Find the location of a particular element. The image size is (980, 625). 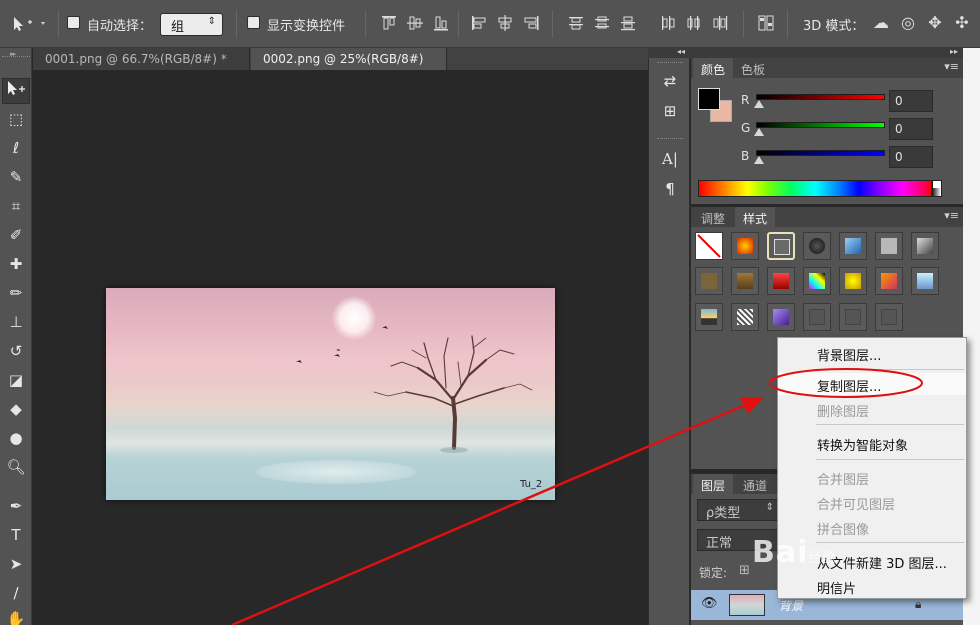

tab-swatches: 色板 is located at coordinates (753, 68).